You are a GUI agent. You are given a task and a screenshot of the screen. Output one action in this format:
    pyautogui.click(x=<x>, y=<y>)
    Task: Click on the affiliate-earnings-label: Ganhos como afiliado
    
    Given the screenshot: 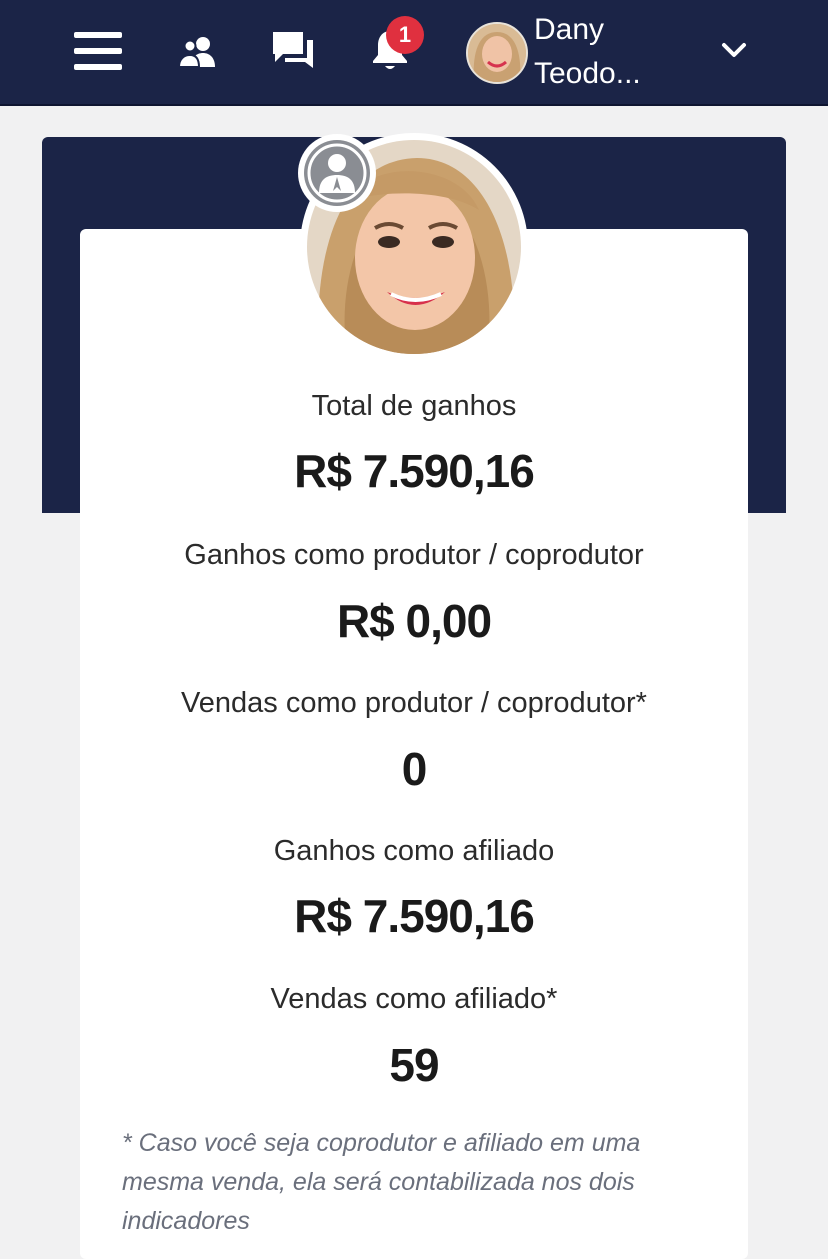 What is the action you would take?
    pyautogui.click(x=414, y=851)
    